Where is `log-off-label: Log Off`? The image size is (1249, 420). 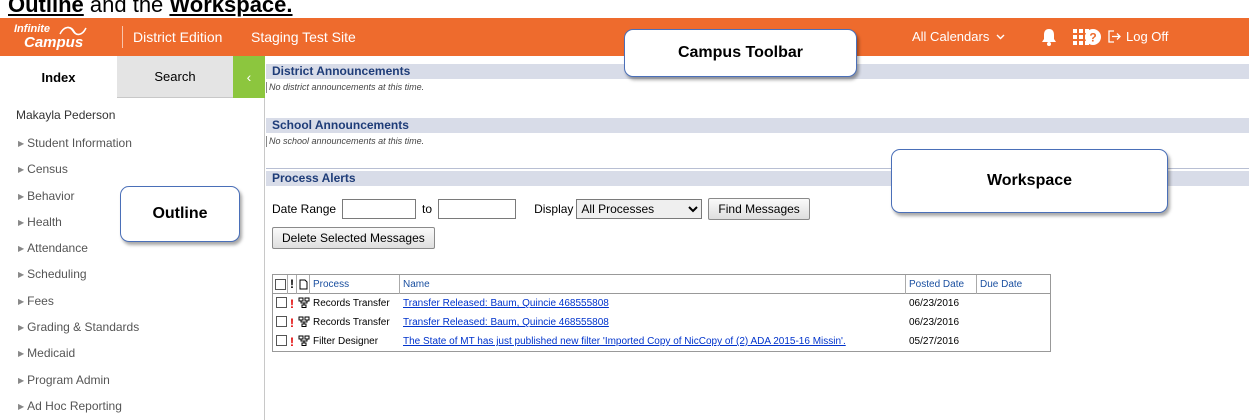
log-off-label: Log Off is located at coordinates (1147, 36).